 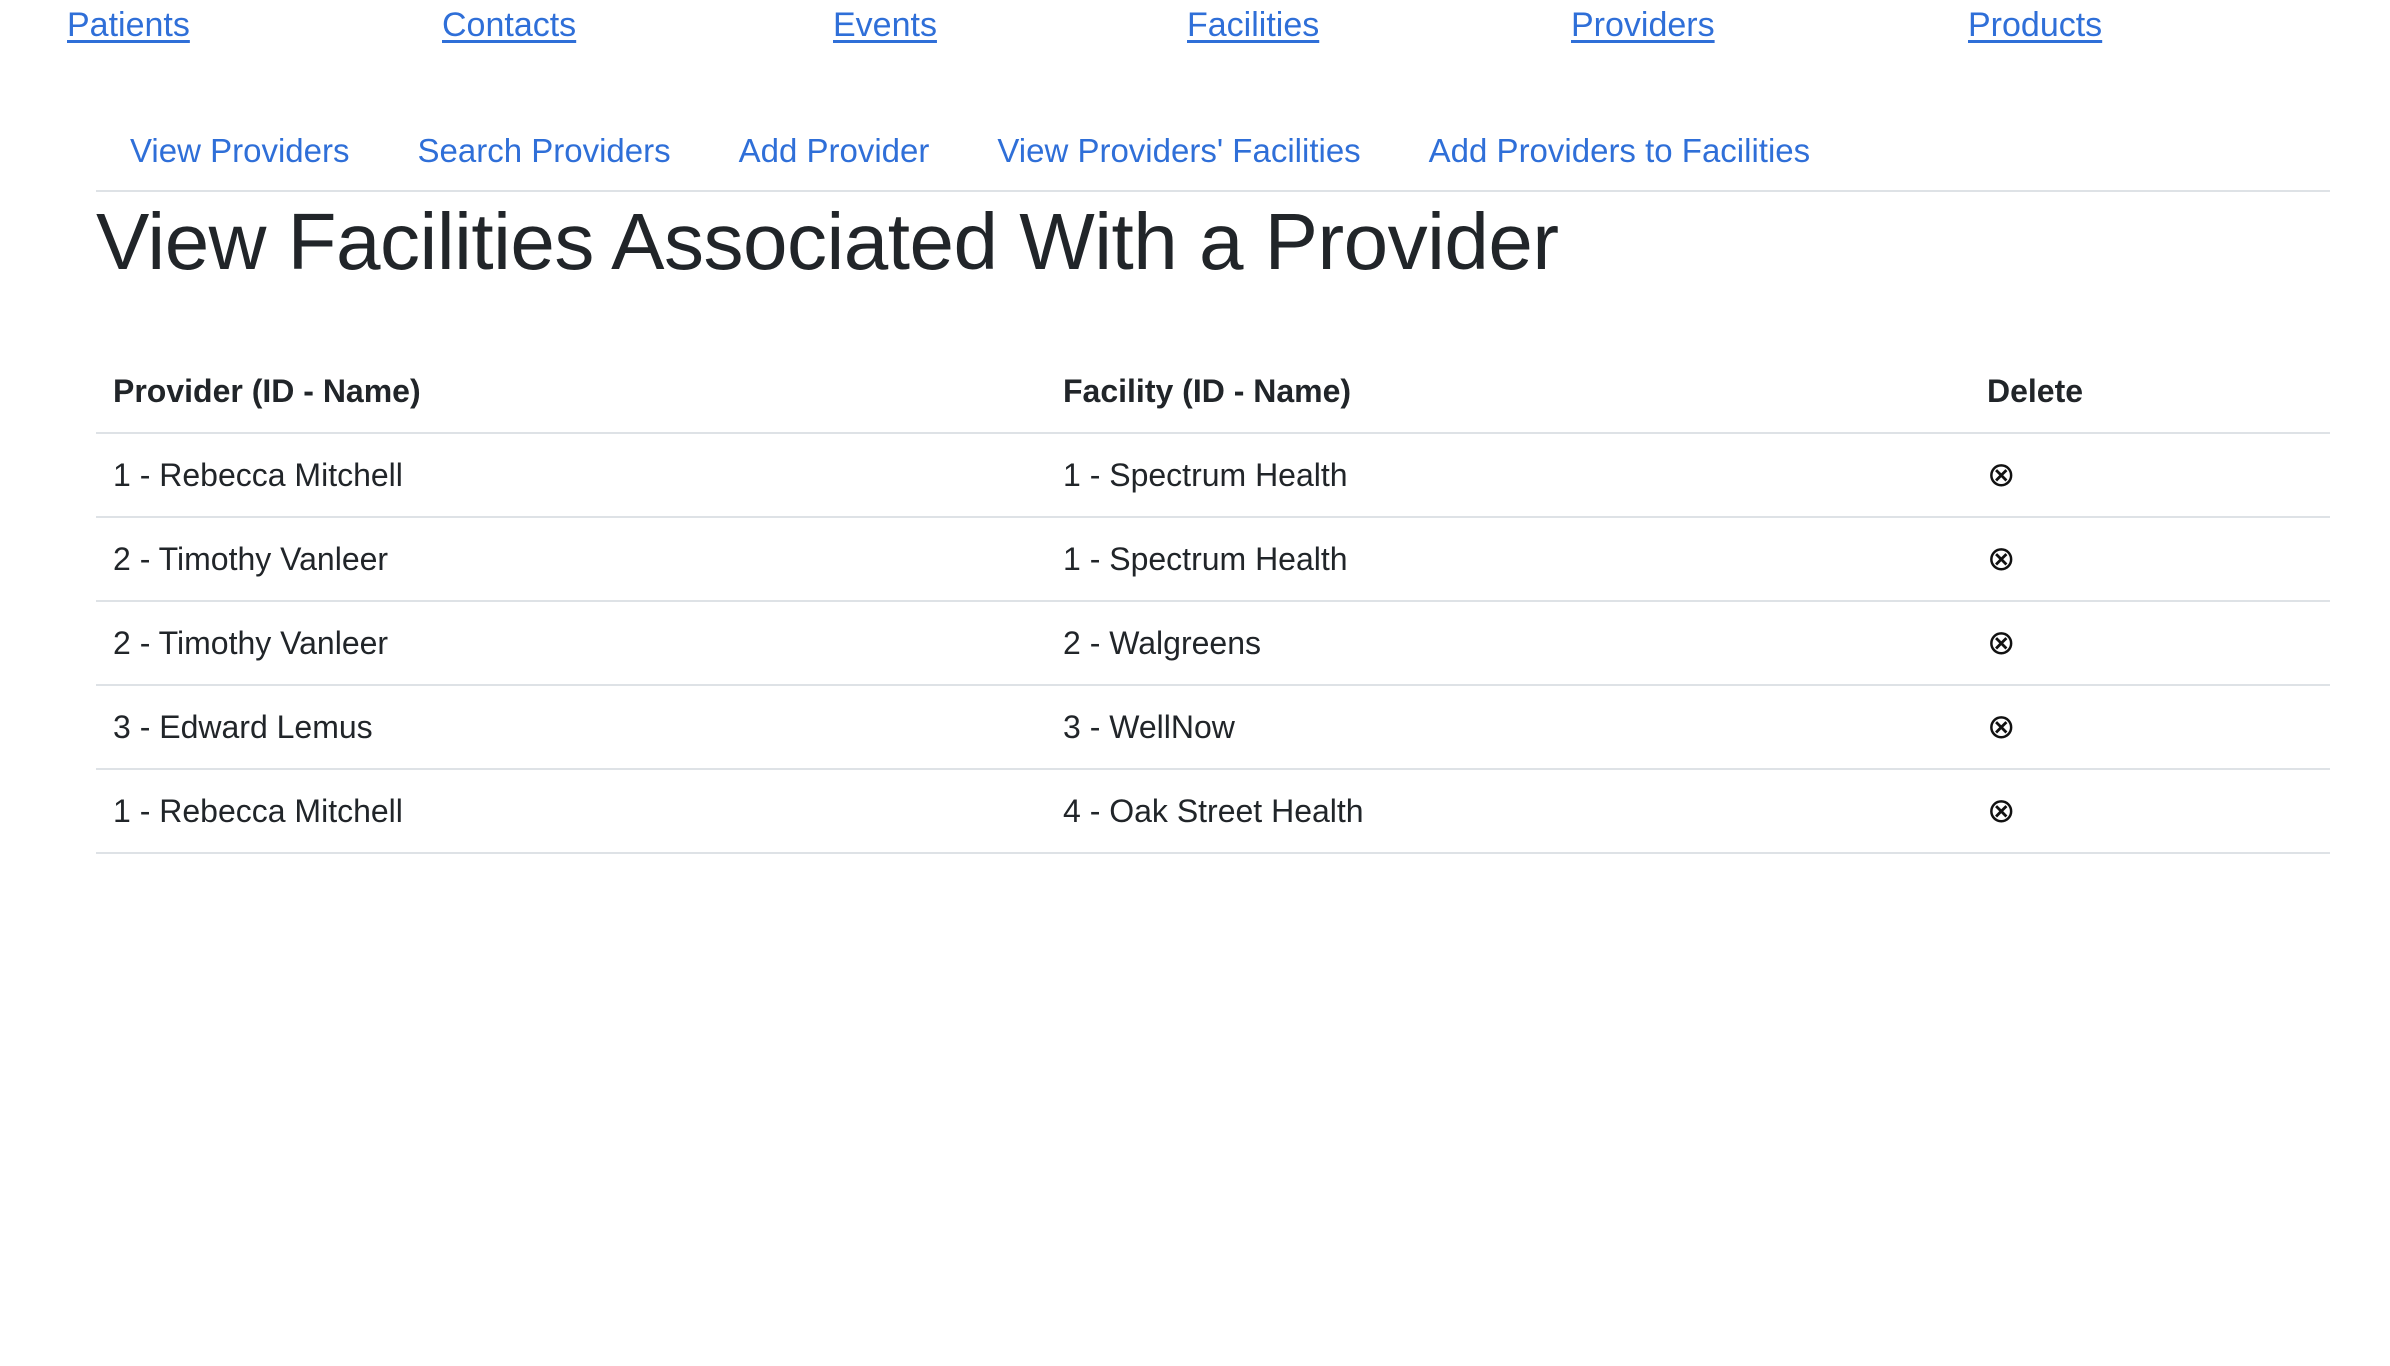 What do you see at coordinates (885, 25) in the screenshot?
I see `nav-link-events: Events` at bounding box center [885, 25].